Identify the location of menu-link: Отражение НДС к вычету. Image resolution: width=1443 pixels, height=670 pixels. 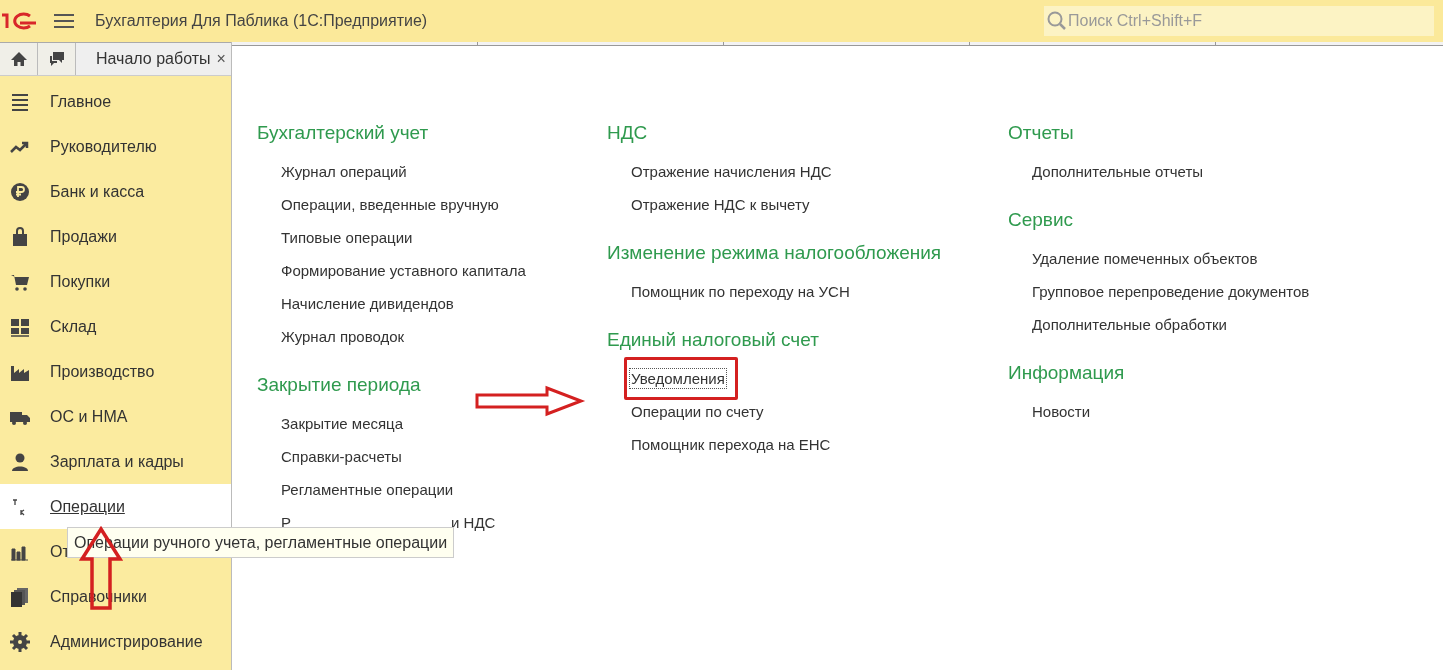
(720, 204).